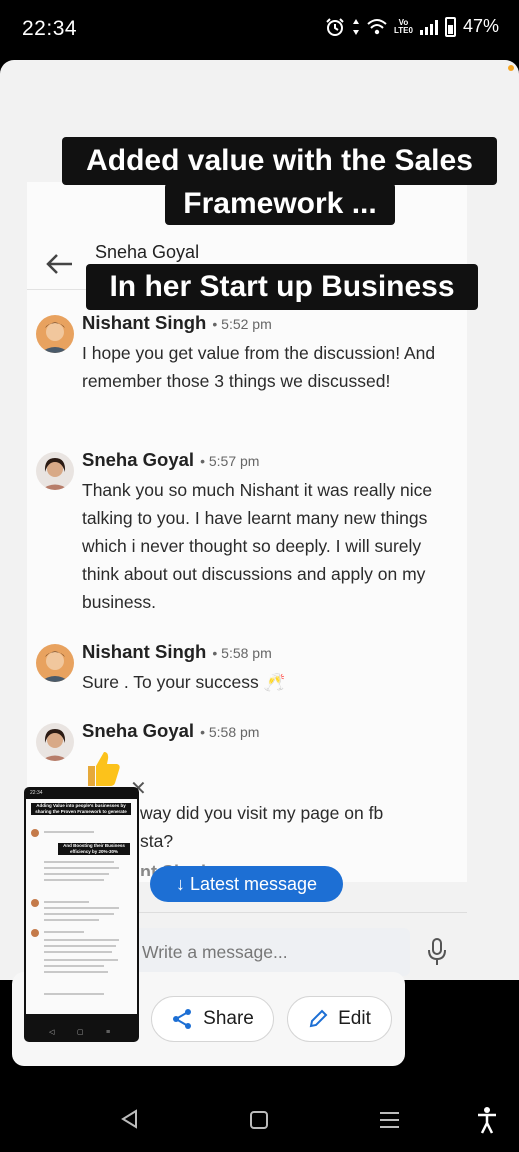 The height and width of the screenshot is (1152, 519). I want to click on mini-home-icon: ▢, so click(80, 1032).